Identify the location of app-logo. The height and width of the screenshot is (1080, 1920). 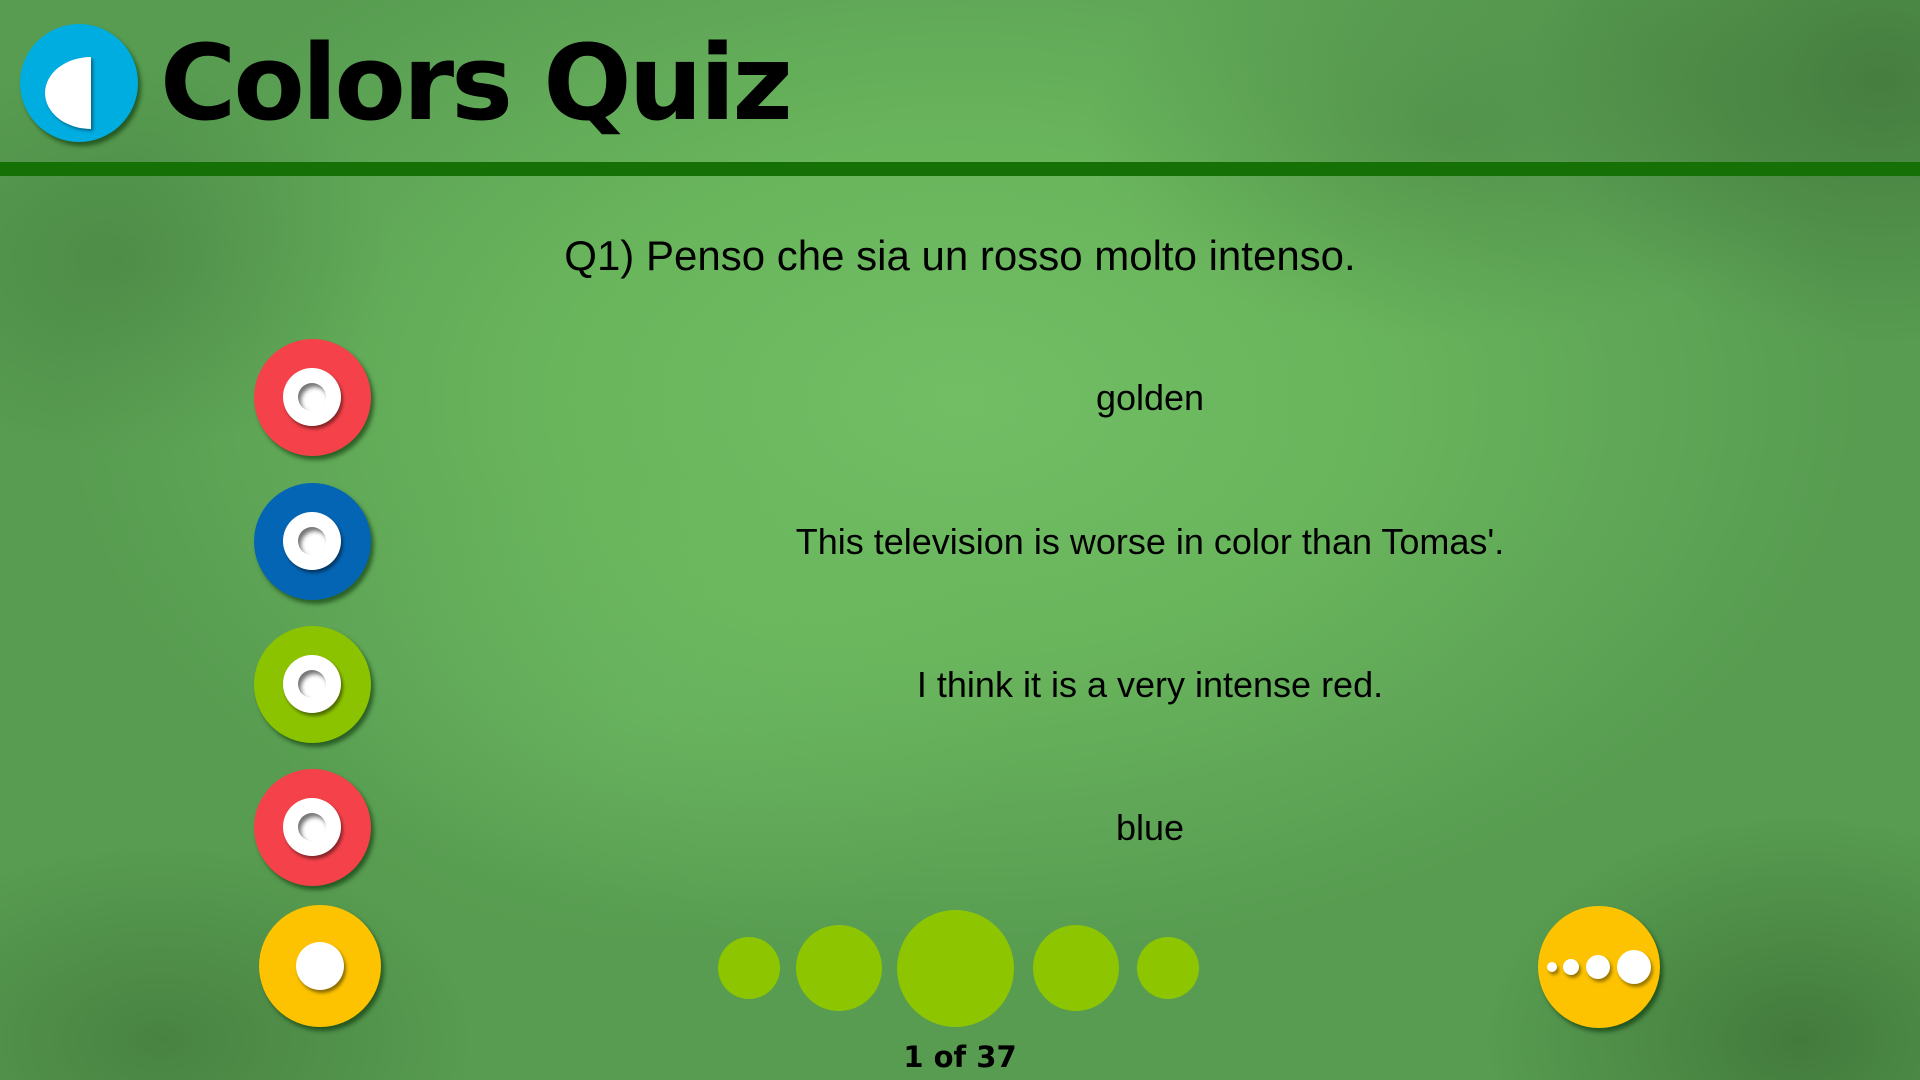
(79, 83).